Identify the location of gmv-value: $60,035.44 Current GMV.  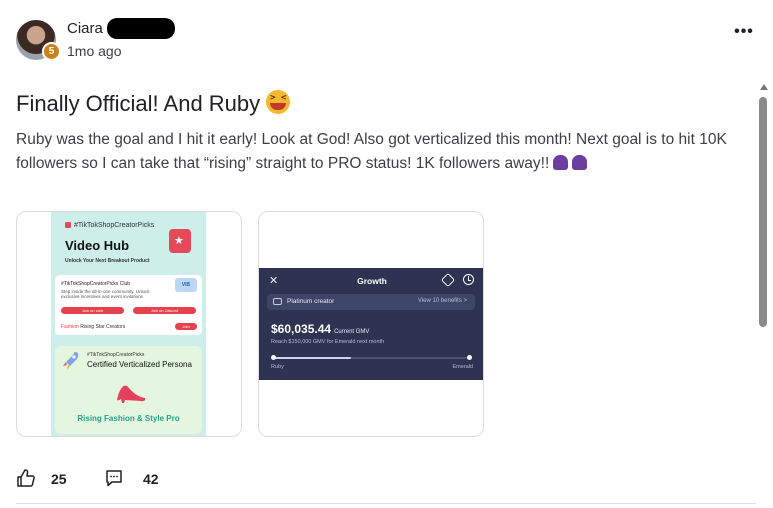
(320, 329).